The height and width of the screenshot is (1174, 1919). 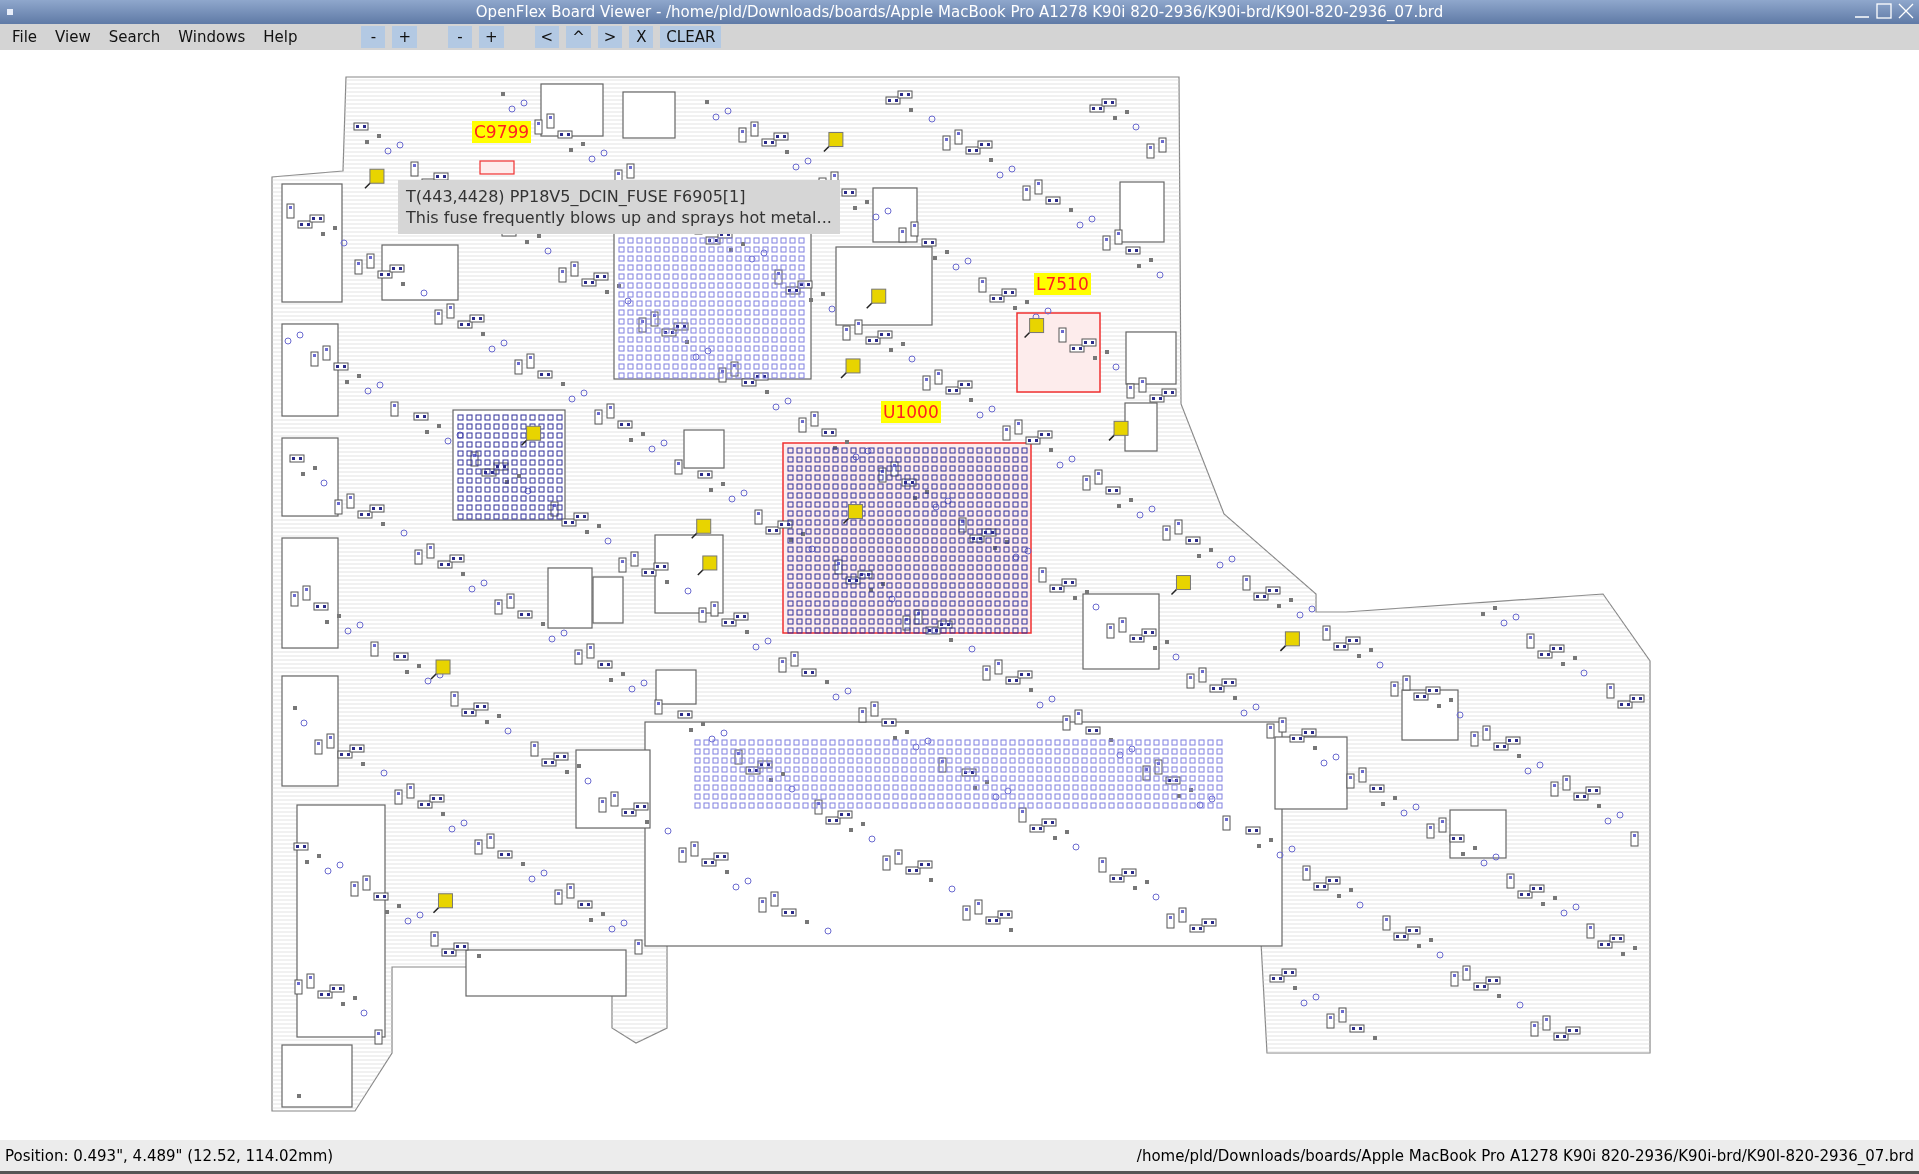 I want to click on part-label: U1000, so click(x=911, y=412).